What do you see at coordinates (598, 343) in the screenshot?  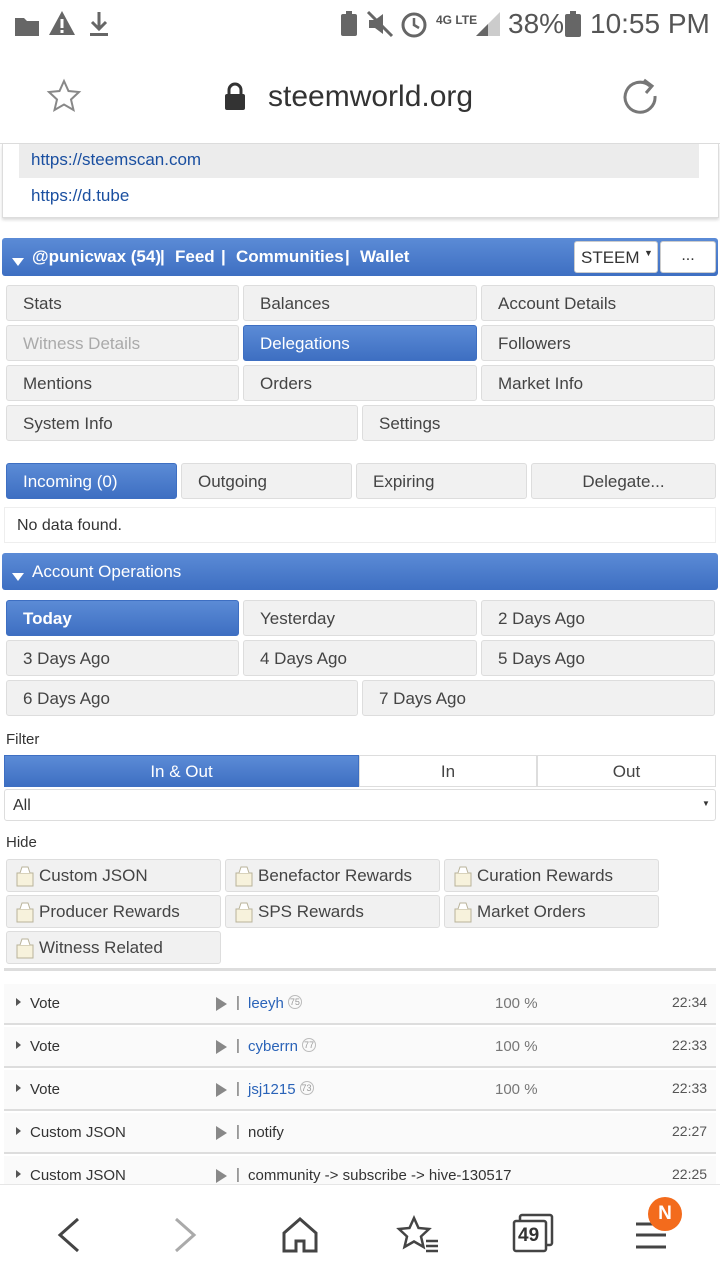 I see `tab-followers: Followers` at bounding box center [598, 343].